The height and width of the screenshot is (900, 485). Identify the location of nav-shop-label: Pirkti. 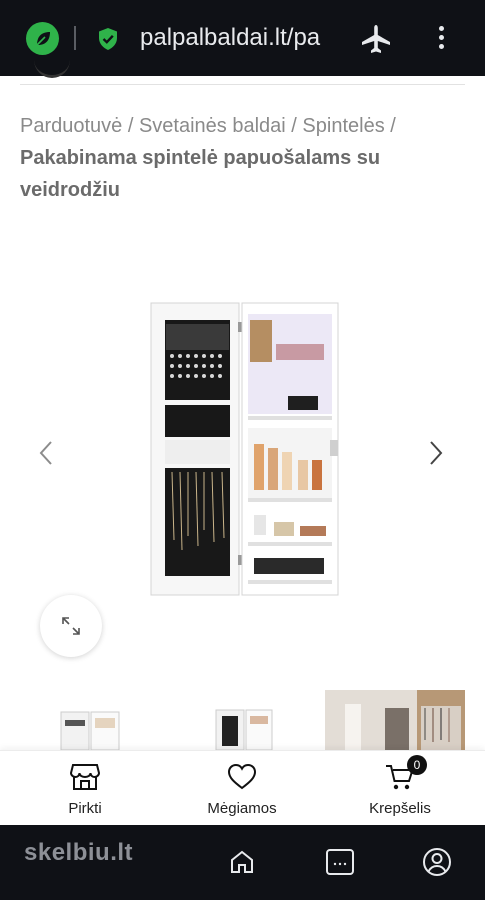
(85, 808).